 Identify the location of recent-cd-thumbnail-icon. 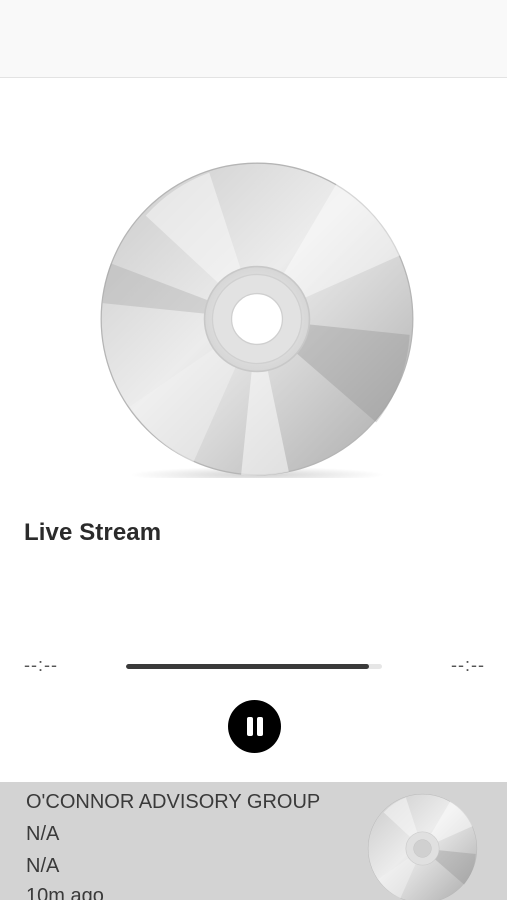
(422, 846).